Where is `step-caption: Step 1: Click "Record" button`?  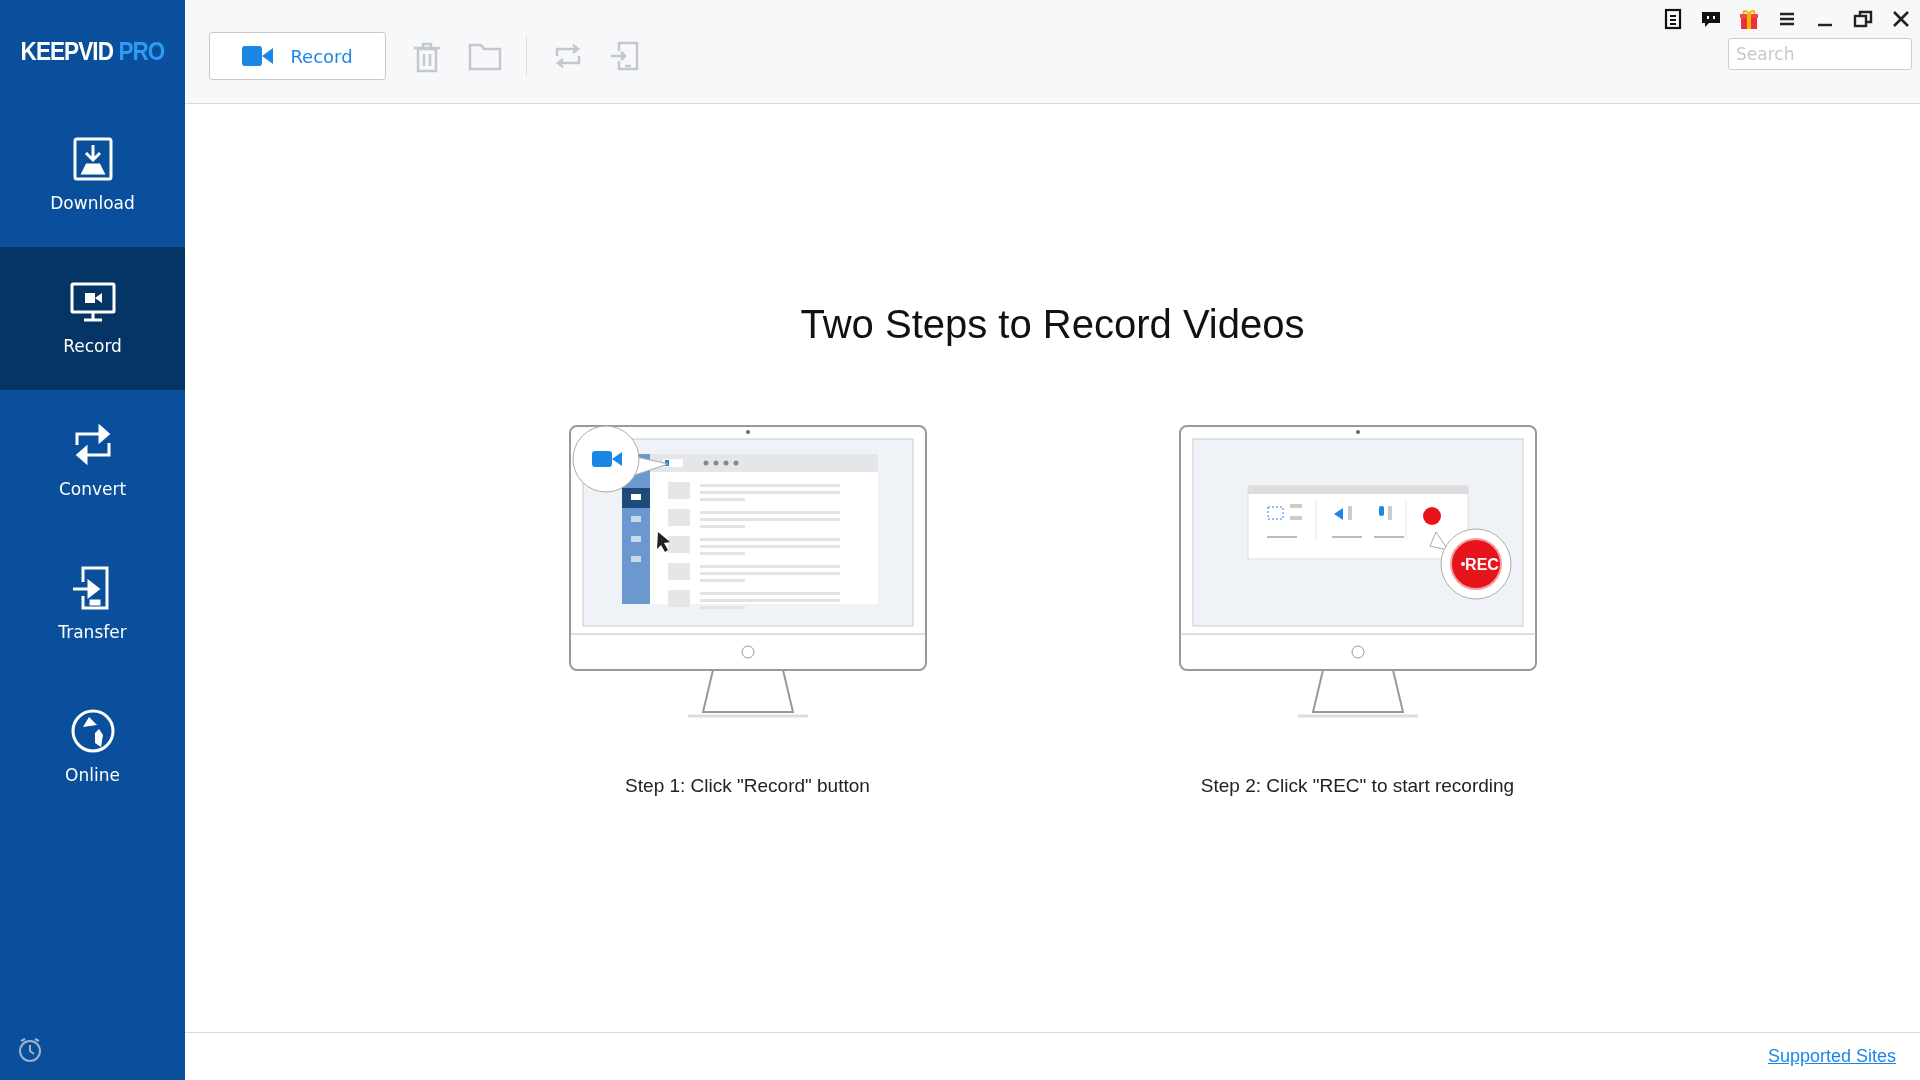 step-caption: Step 1: Click "Record" button is located at coordinates (747, 786).